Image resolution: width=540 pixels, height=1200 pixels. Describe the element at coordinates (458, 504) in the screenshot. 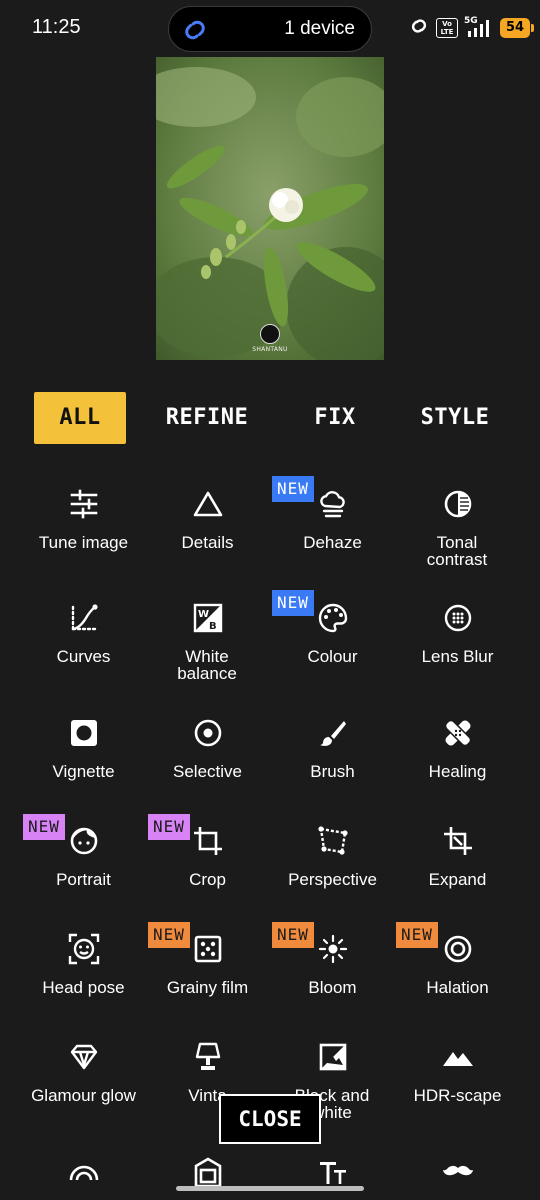

I see `half-circle-icon` at that location.